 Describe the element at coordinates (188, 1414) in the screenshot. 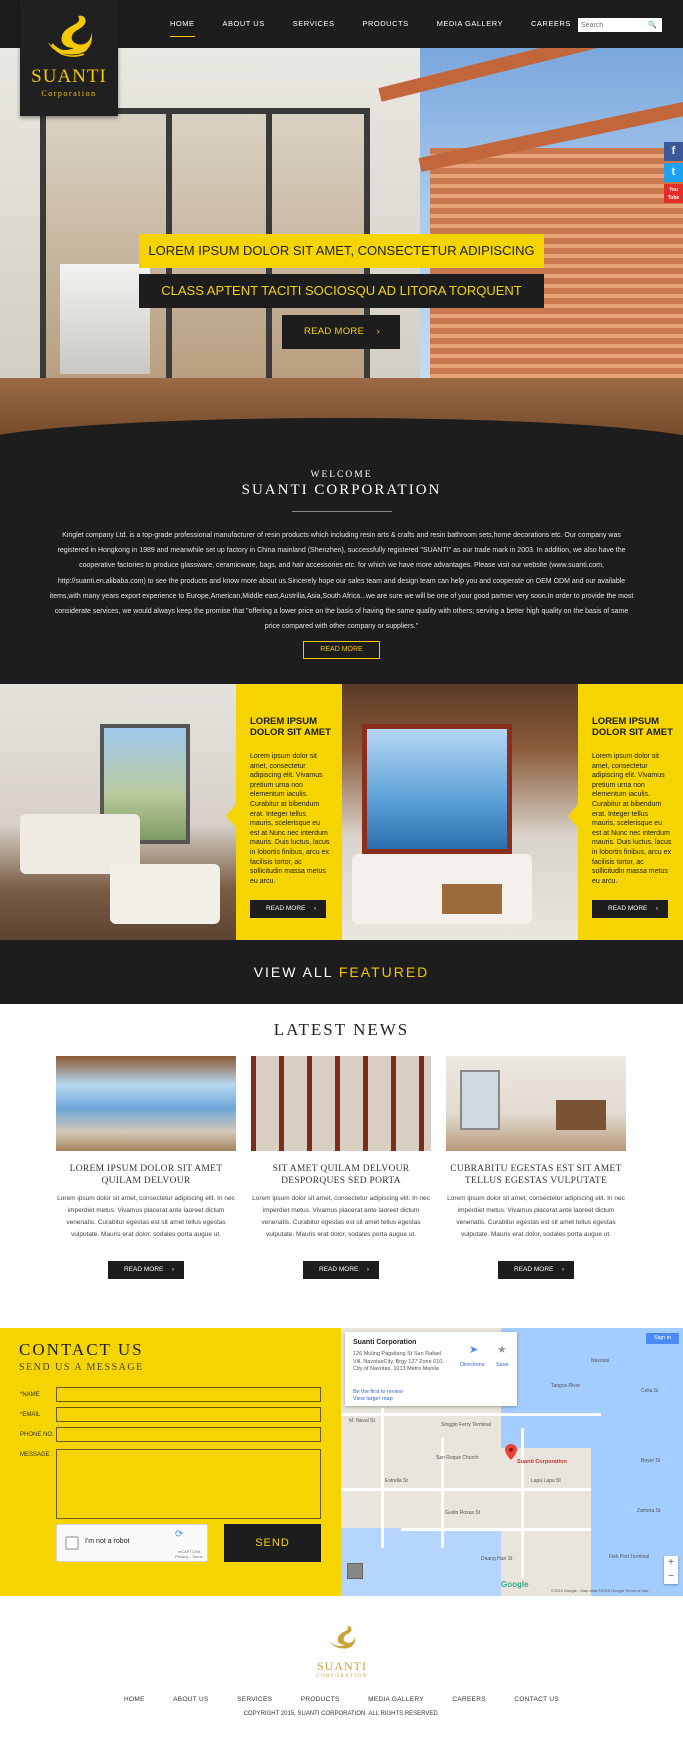

I see `email-field` at that location.